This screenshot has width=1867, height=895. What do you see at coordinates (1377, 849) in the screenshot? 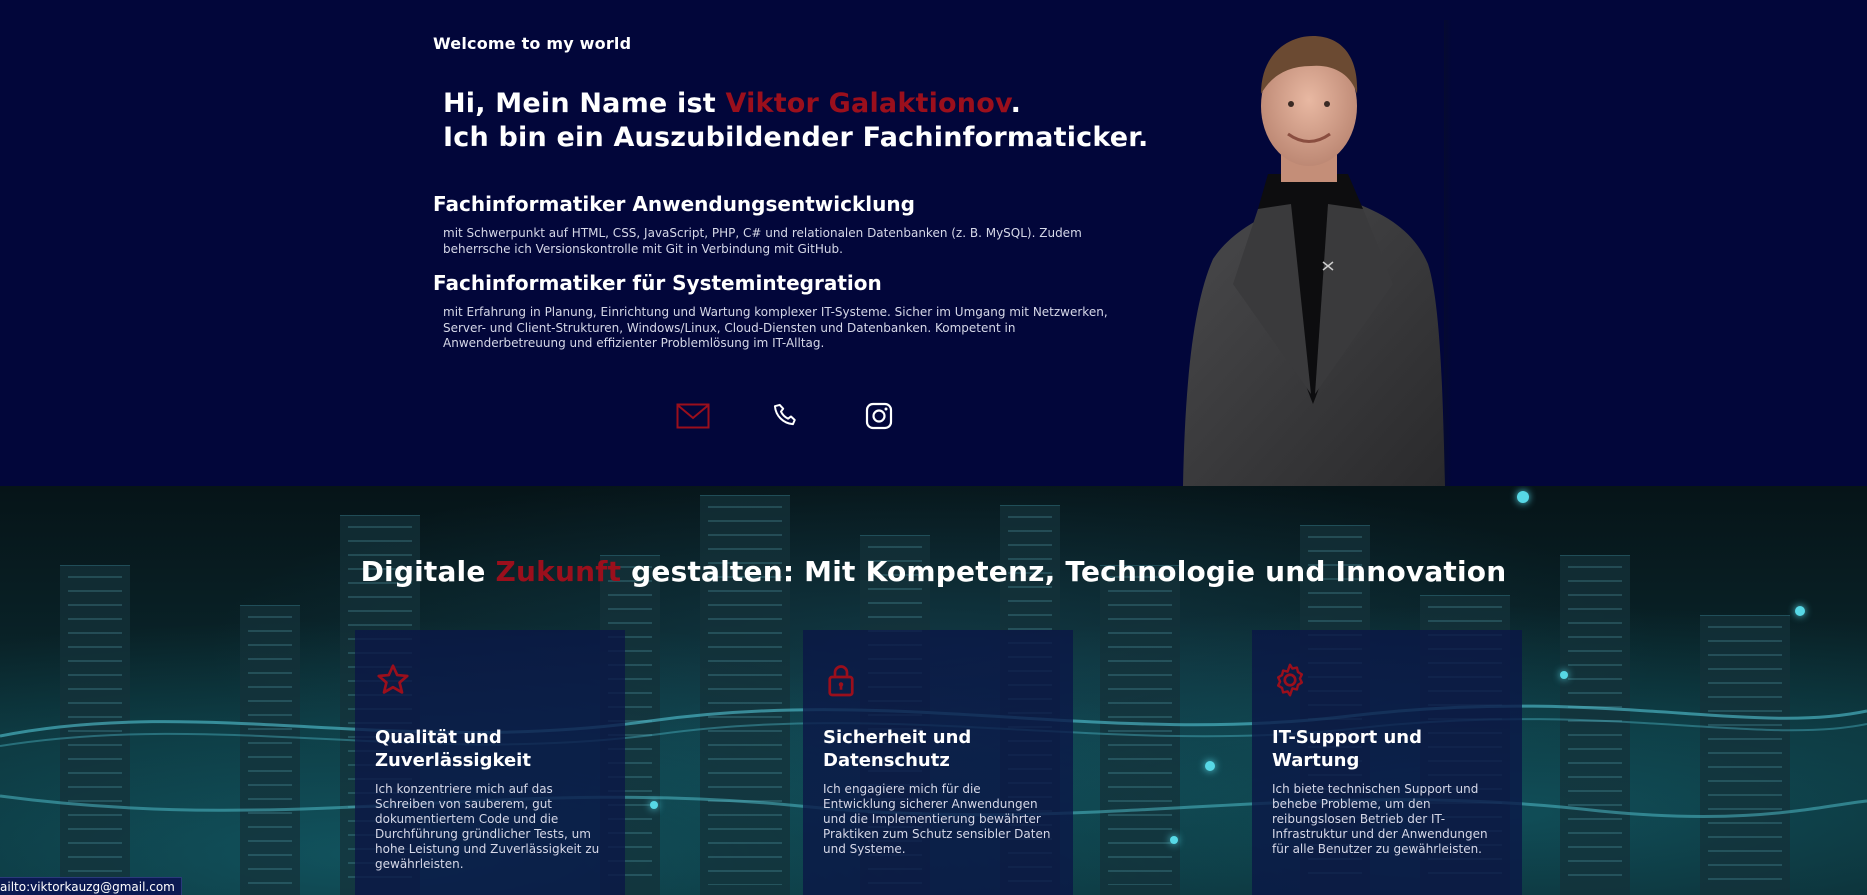
I see `card-text-line: für alle Benutzer zu gewährleisten.` at bounding box center [1377, 849].